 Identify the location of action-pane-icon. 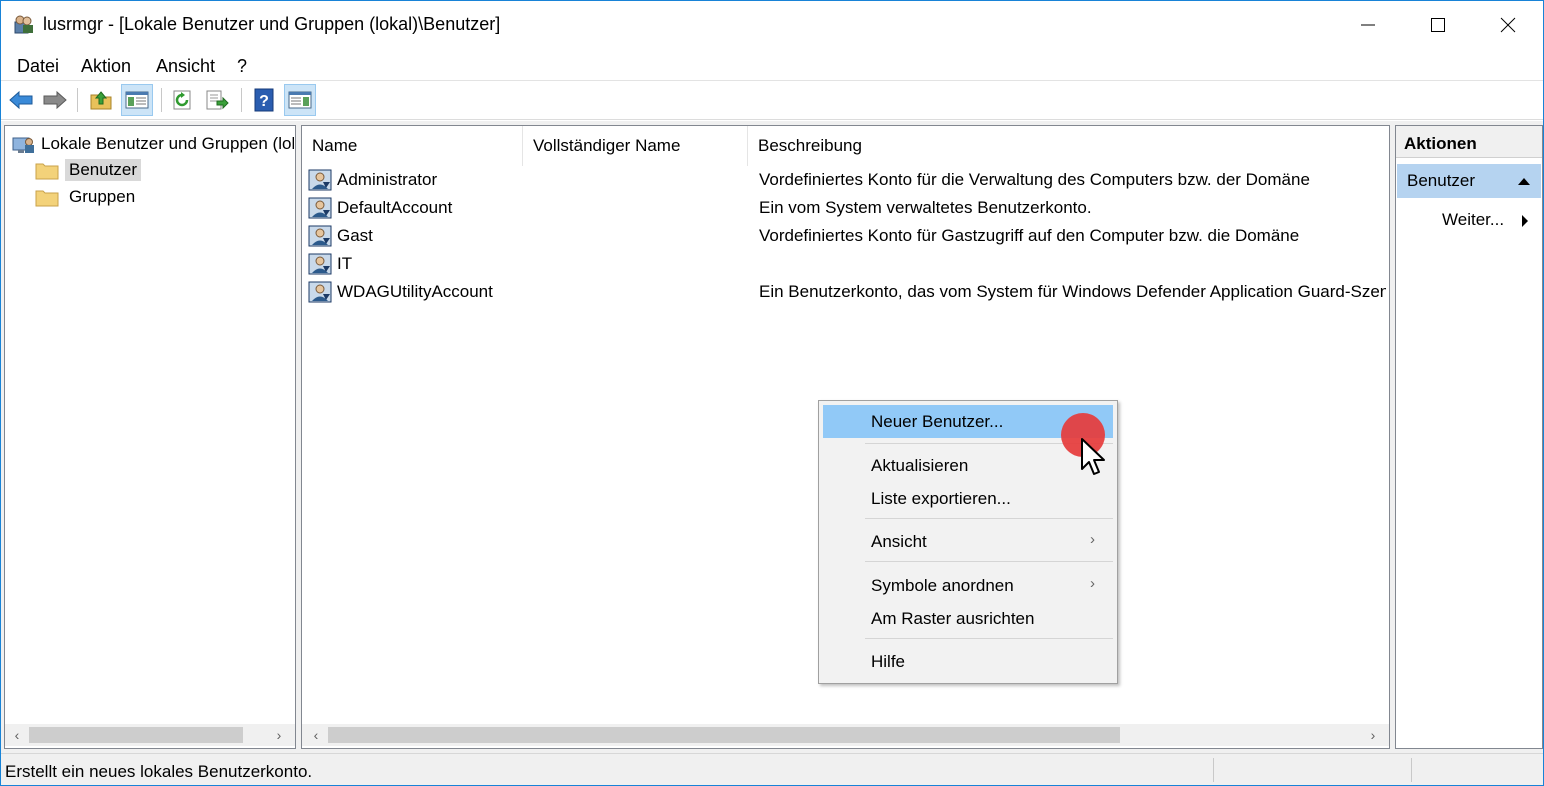
(300, 100).